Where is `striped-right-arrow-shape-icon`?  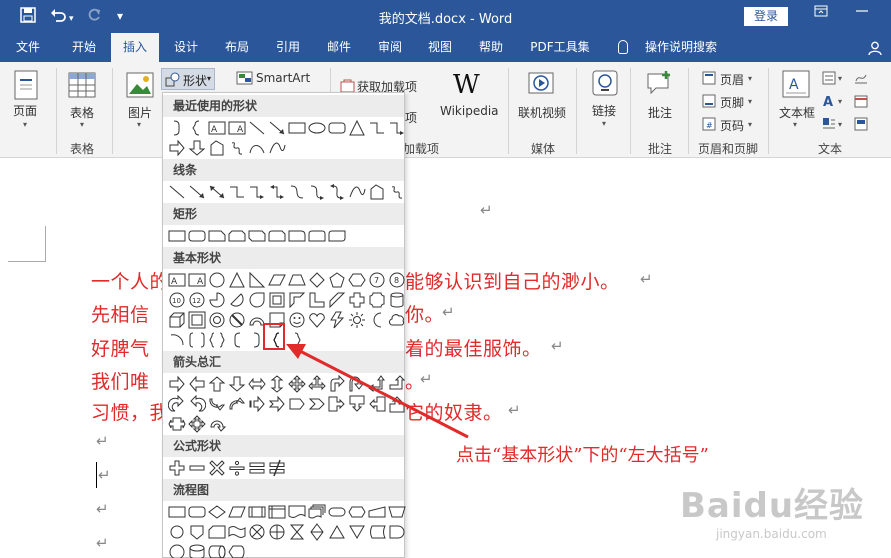 striped-right-arrow-shape-icon is located at coordinates (257, 404).